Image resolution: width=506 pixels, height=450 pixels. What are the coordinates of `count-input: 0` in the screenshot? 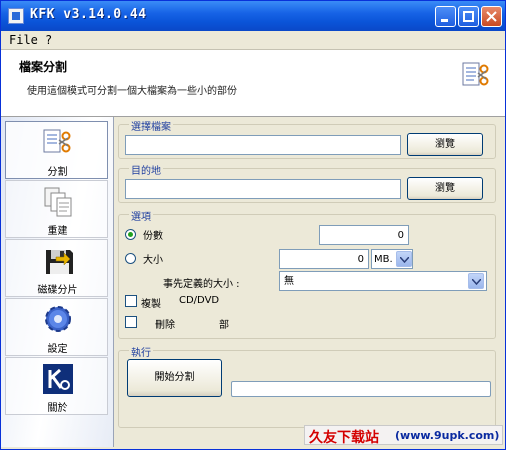 It's located at (364, 235).